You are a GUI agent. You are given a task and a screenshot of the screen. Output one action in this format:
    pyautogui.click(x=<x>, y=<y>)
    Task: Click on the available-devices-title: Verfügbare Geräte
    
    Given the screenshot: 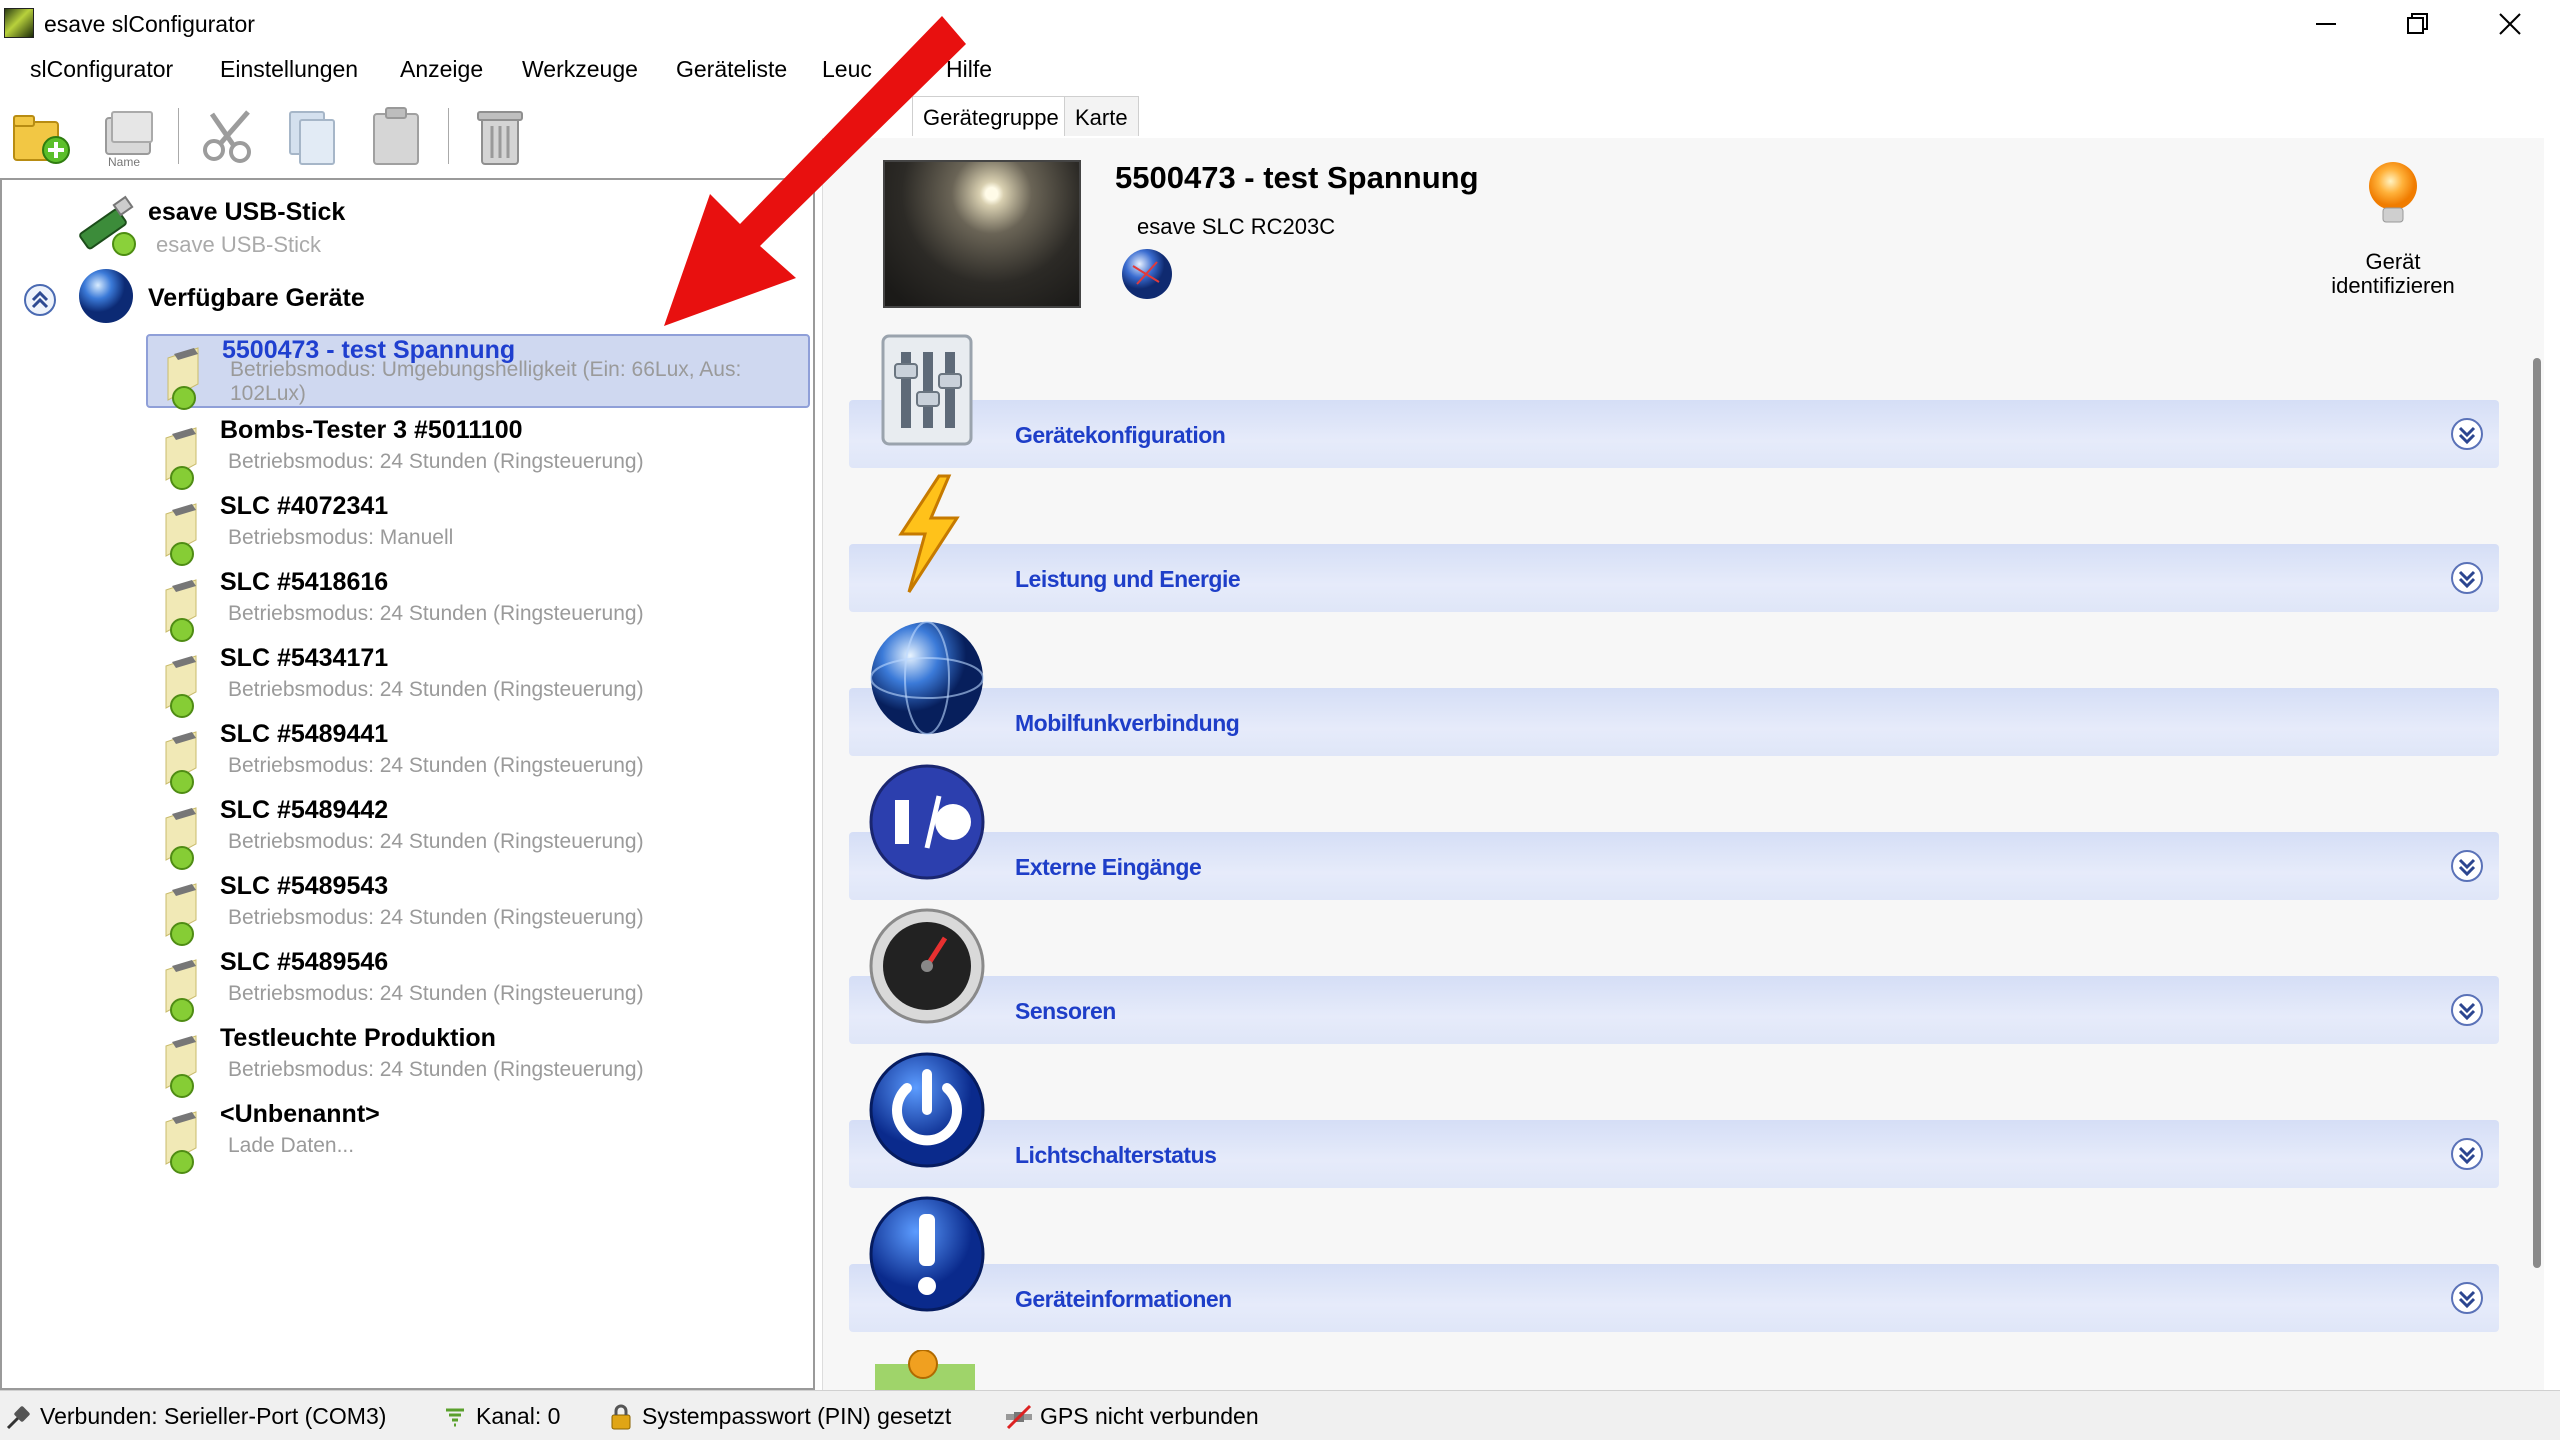 What is the action you would take?
    pyautogui.click(x=256, y=298)
    